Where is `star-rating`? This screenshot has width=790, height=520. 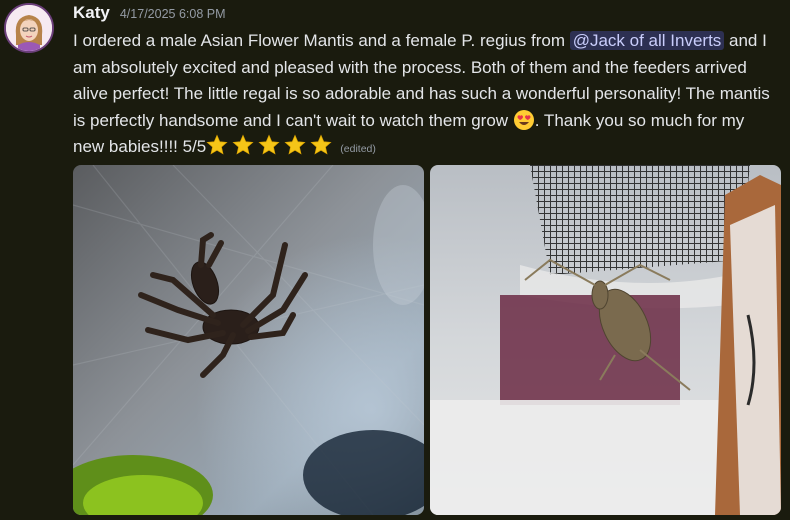
star-rating is located at coordinates (271, 145).